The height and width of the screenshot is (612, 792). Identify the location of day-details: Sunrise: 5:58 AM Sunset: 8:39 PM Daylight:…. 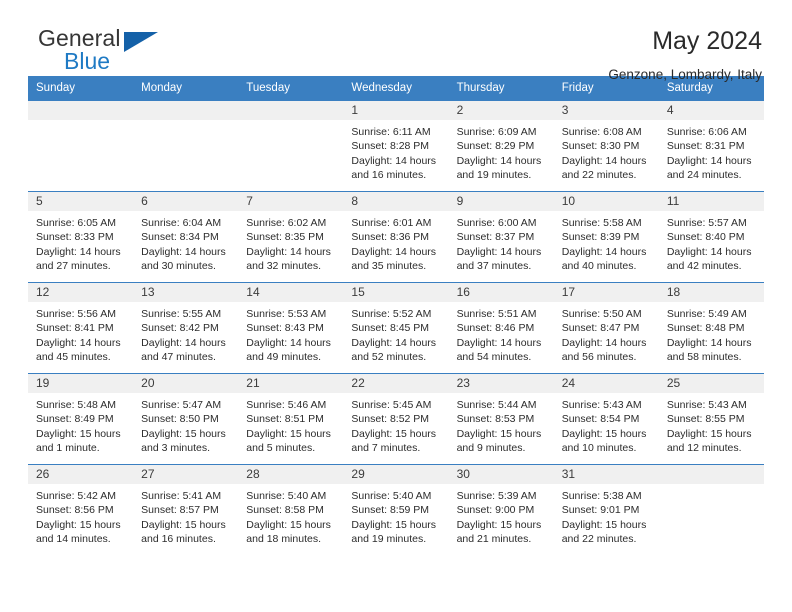
(606, 242).